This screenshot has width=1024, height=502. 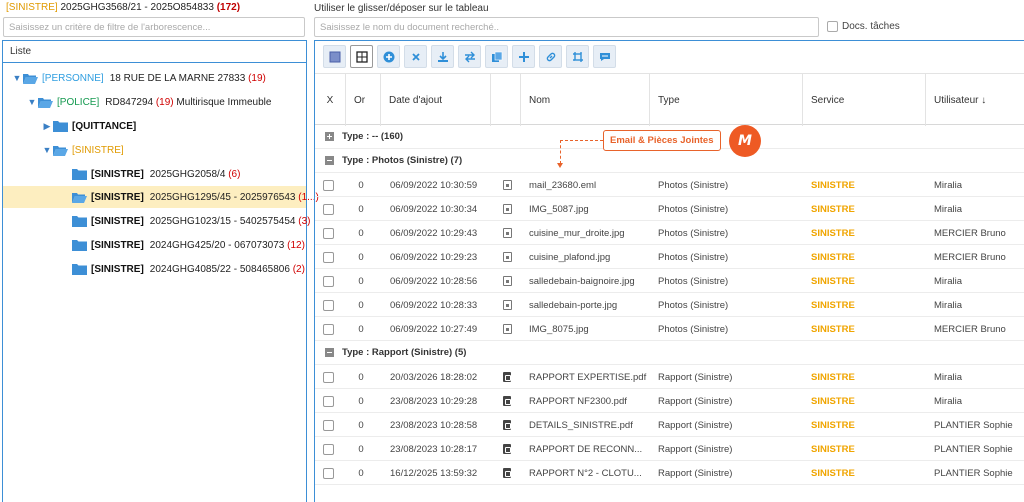 What do you see at coordinates (975, 100) in the screenshot?
I see `column-utilisateur: Utilisateur ↓` at bounding box center [975, 100].